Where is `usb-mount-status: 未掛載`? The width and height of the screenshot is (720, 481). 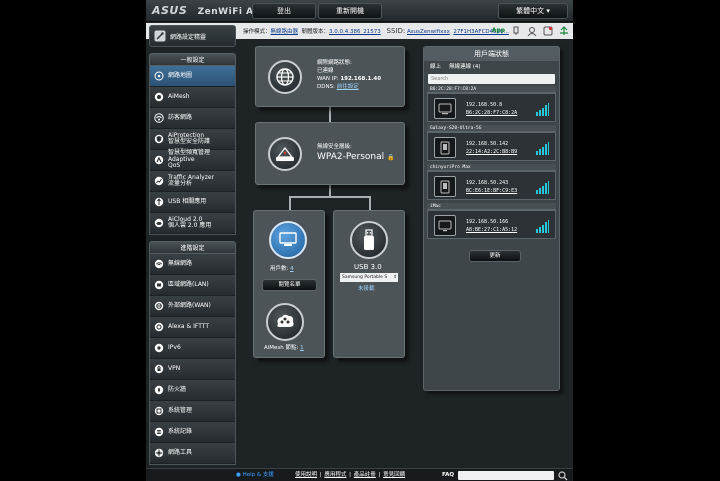
usb-mount-status: 未掛載 is located at coordinates (366, 289).